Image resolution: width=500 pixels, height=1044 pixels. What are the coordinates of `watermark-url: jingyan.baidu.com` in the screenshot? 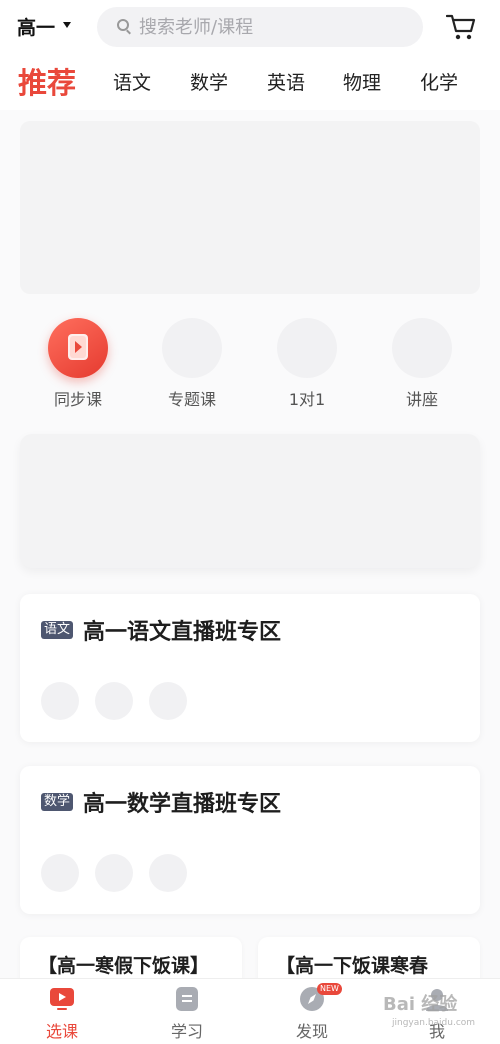 It's located at (434, 1023).